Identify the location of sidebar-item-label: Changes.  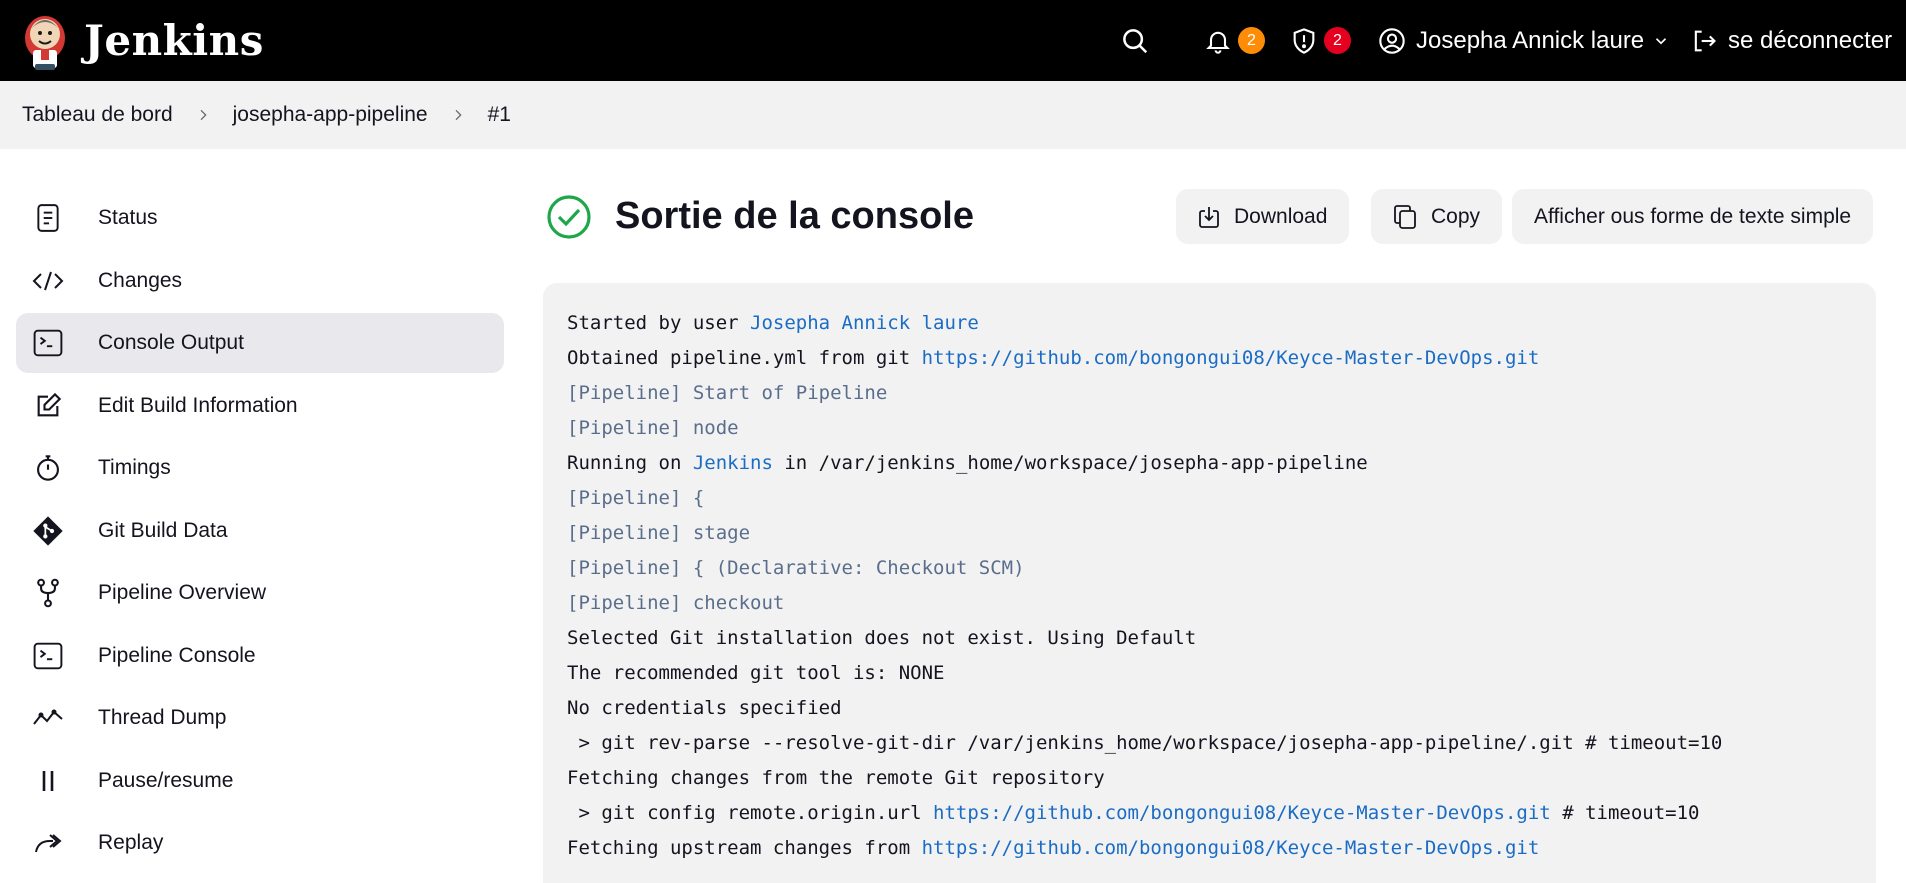
(140, 280).